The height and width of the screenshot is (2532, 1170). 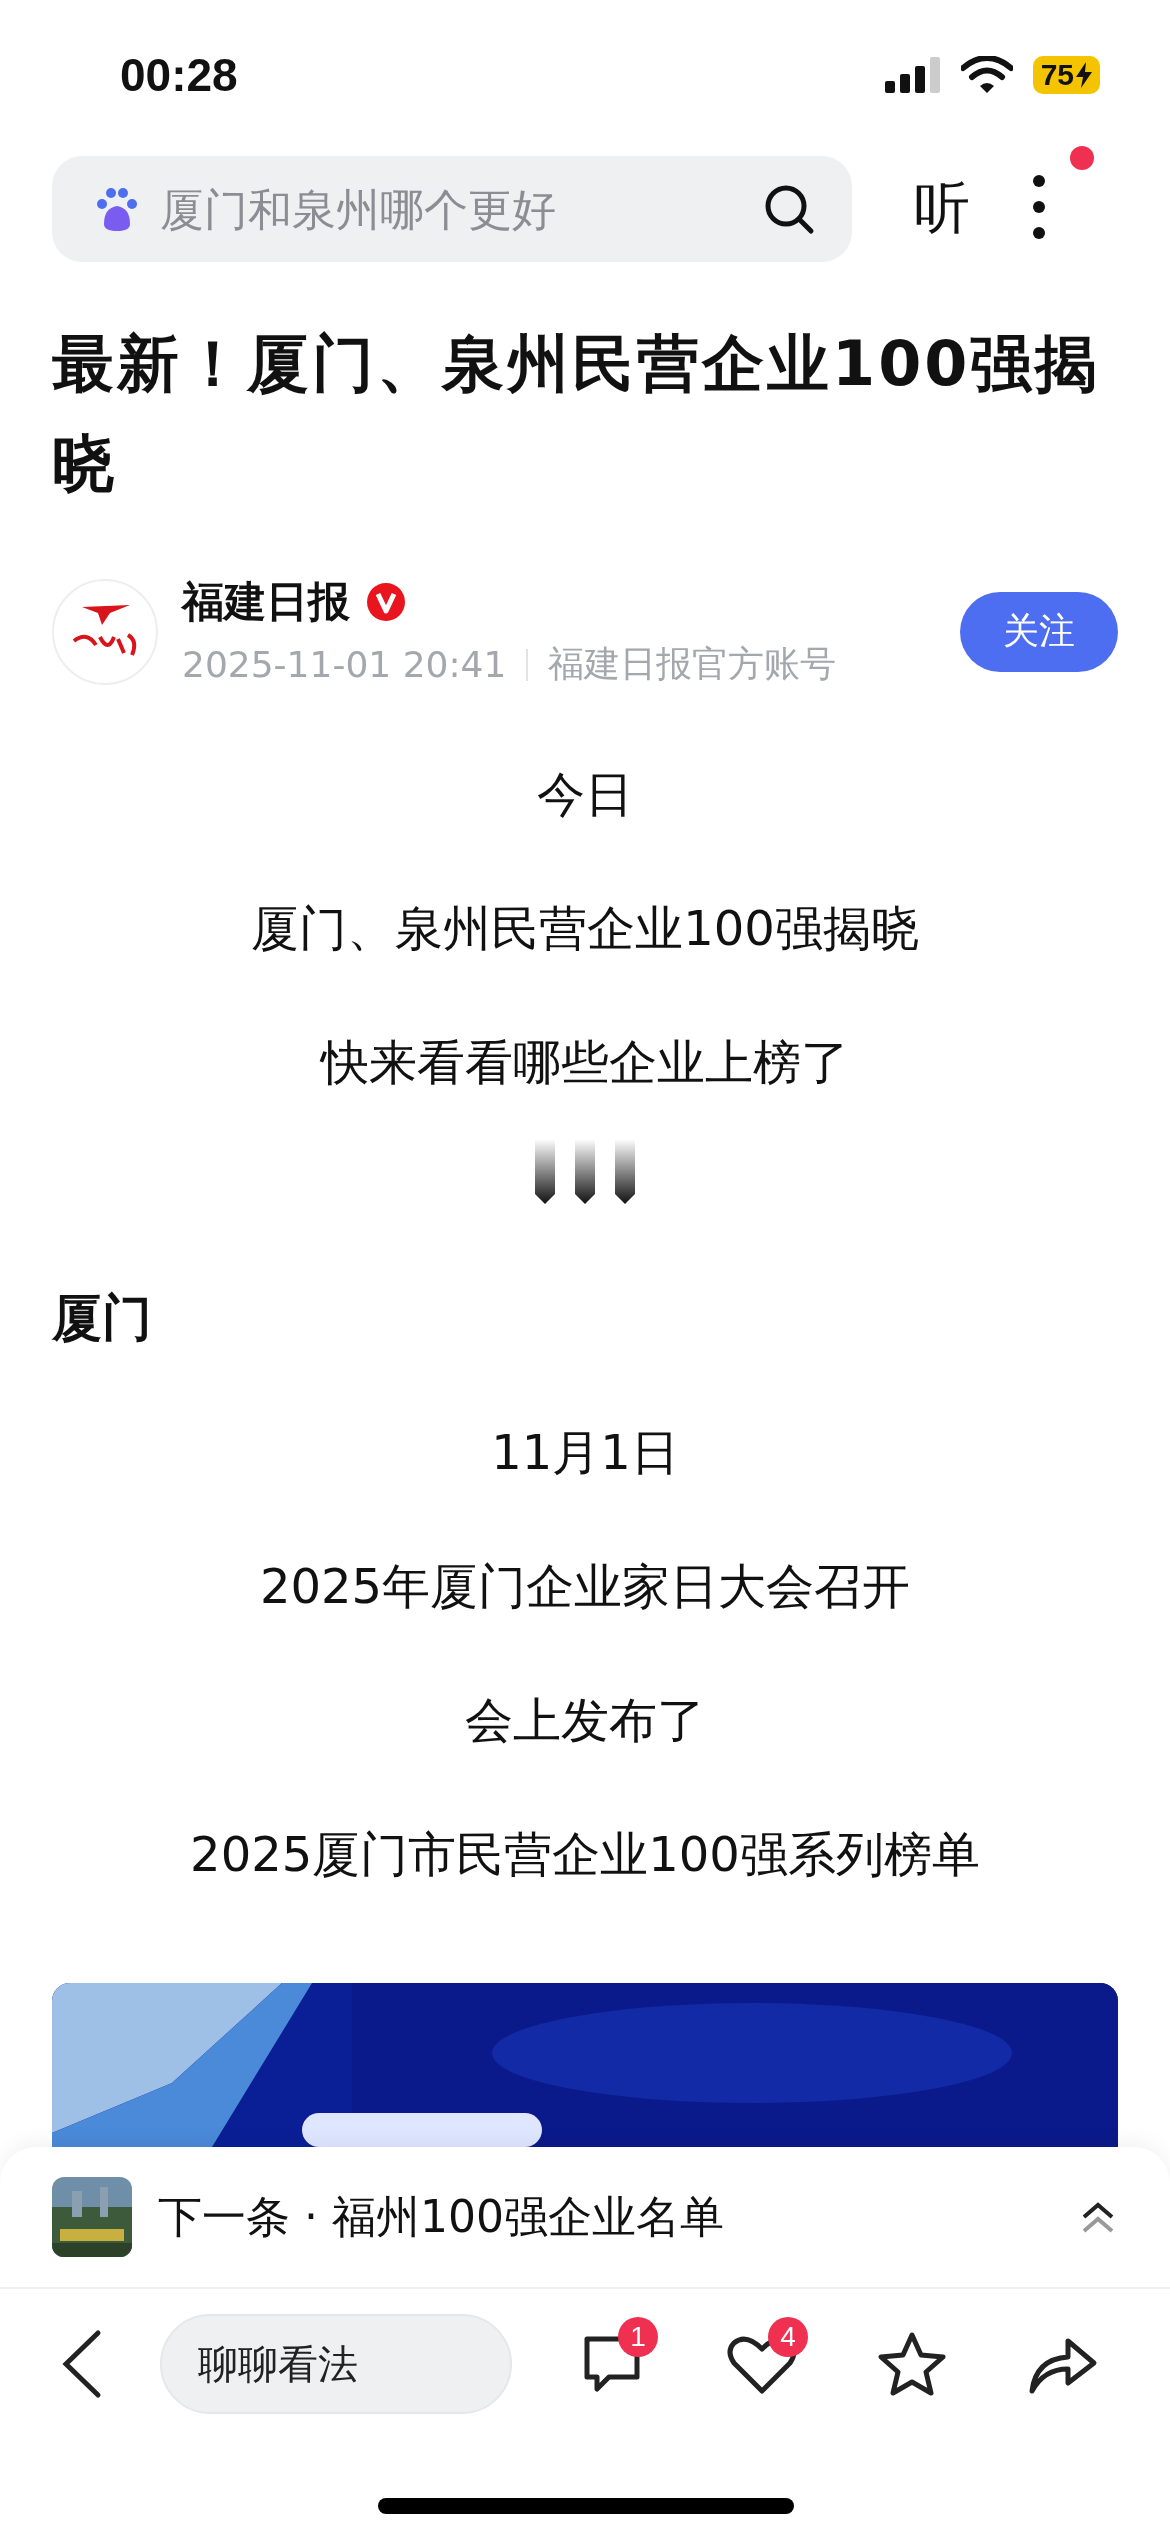 I want to click on account-source: 福建日报官方账号, so click(x=692, y=664).